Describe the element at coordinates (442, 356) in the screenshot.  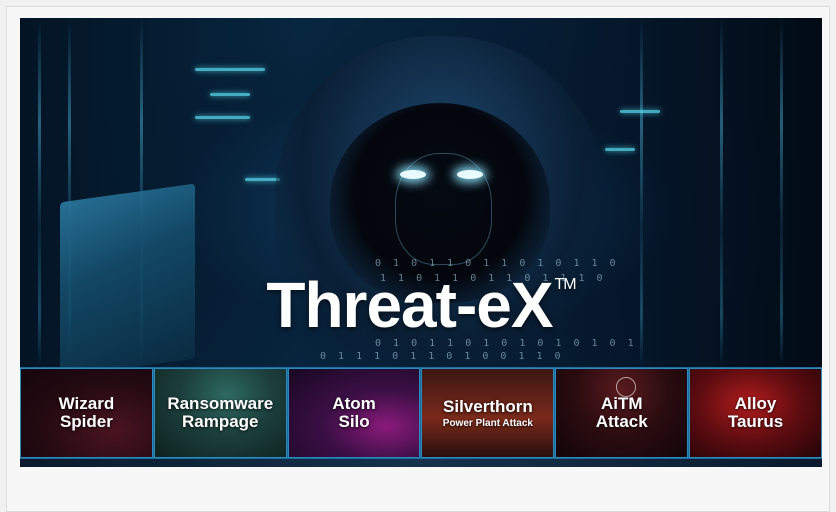
I see `binary-text: 0 1 1 1 0 1 1 0 1 0 0 1 1 0` at that location.